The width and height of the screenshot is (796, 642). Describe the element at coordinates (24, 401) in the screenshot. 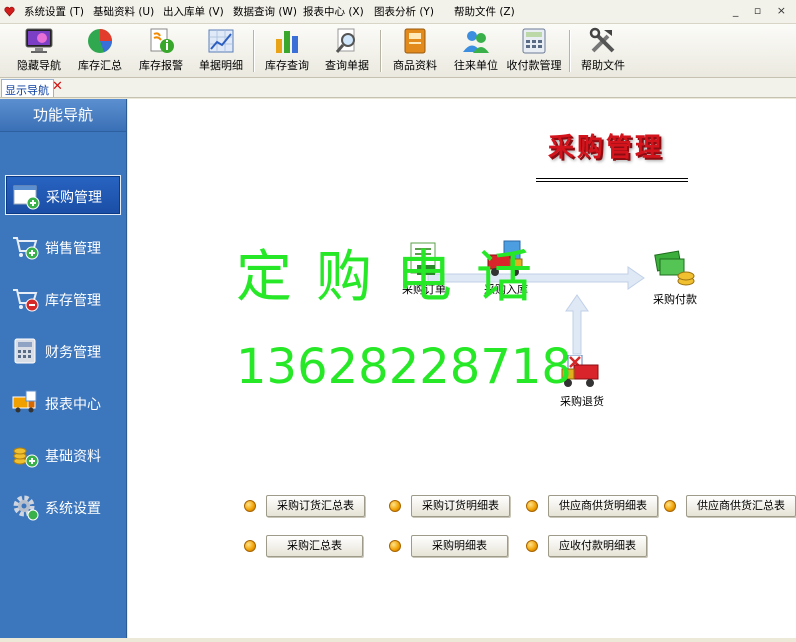

I see `truck-report-icon` at that location.